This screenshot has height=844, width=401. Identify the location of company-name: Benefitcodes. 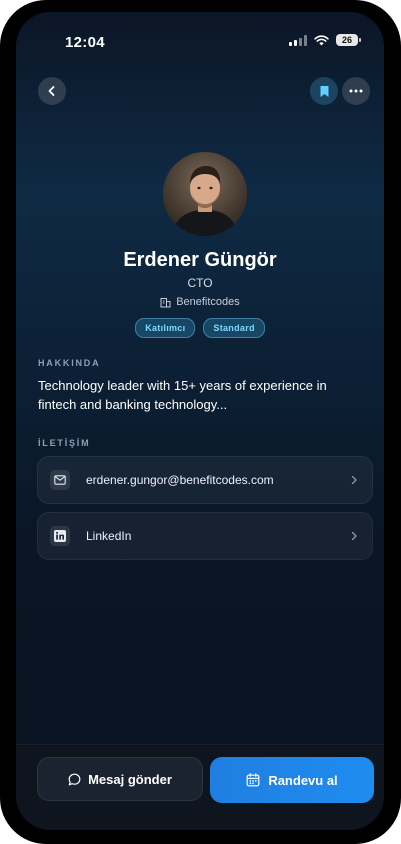
(208, 302).